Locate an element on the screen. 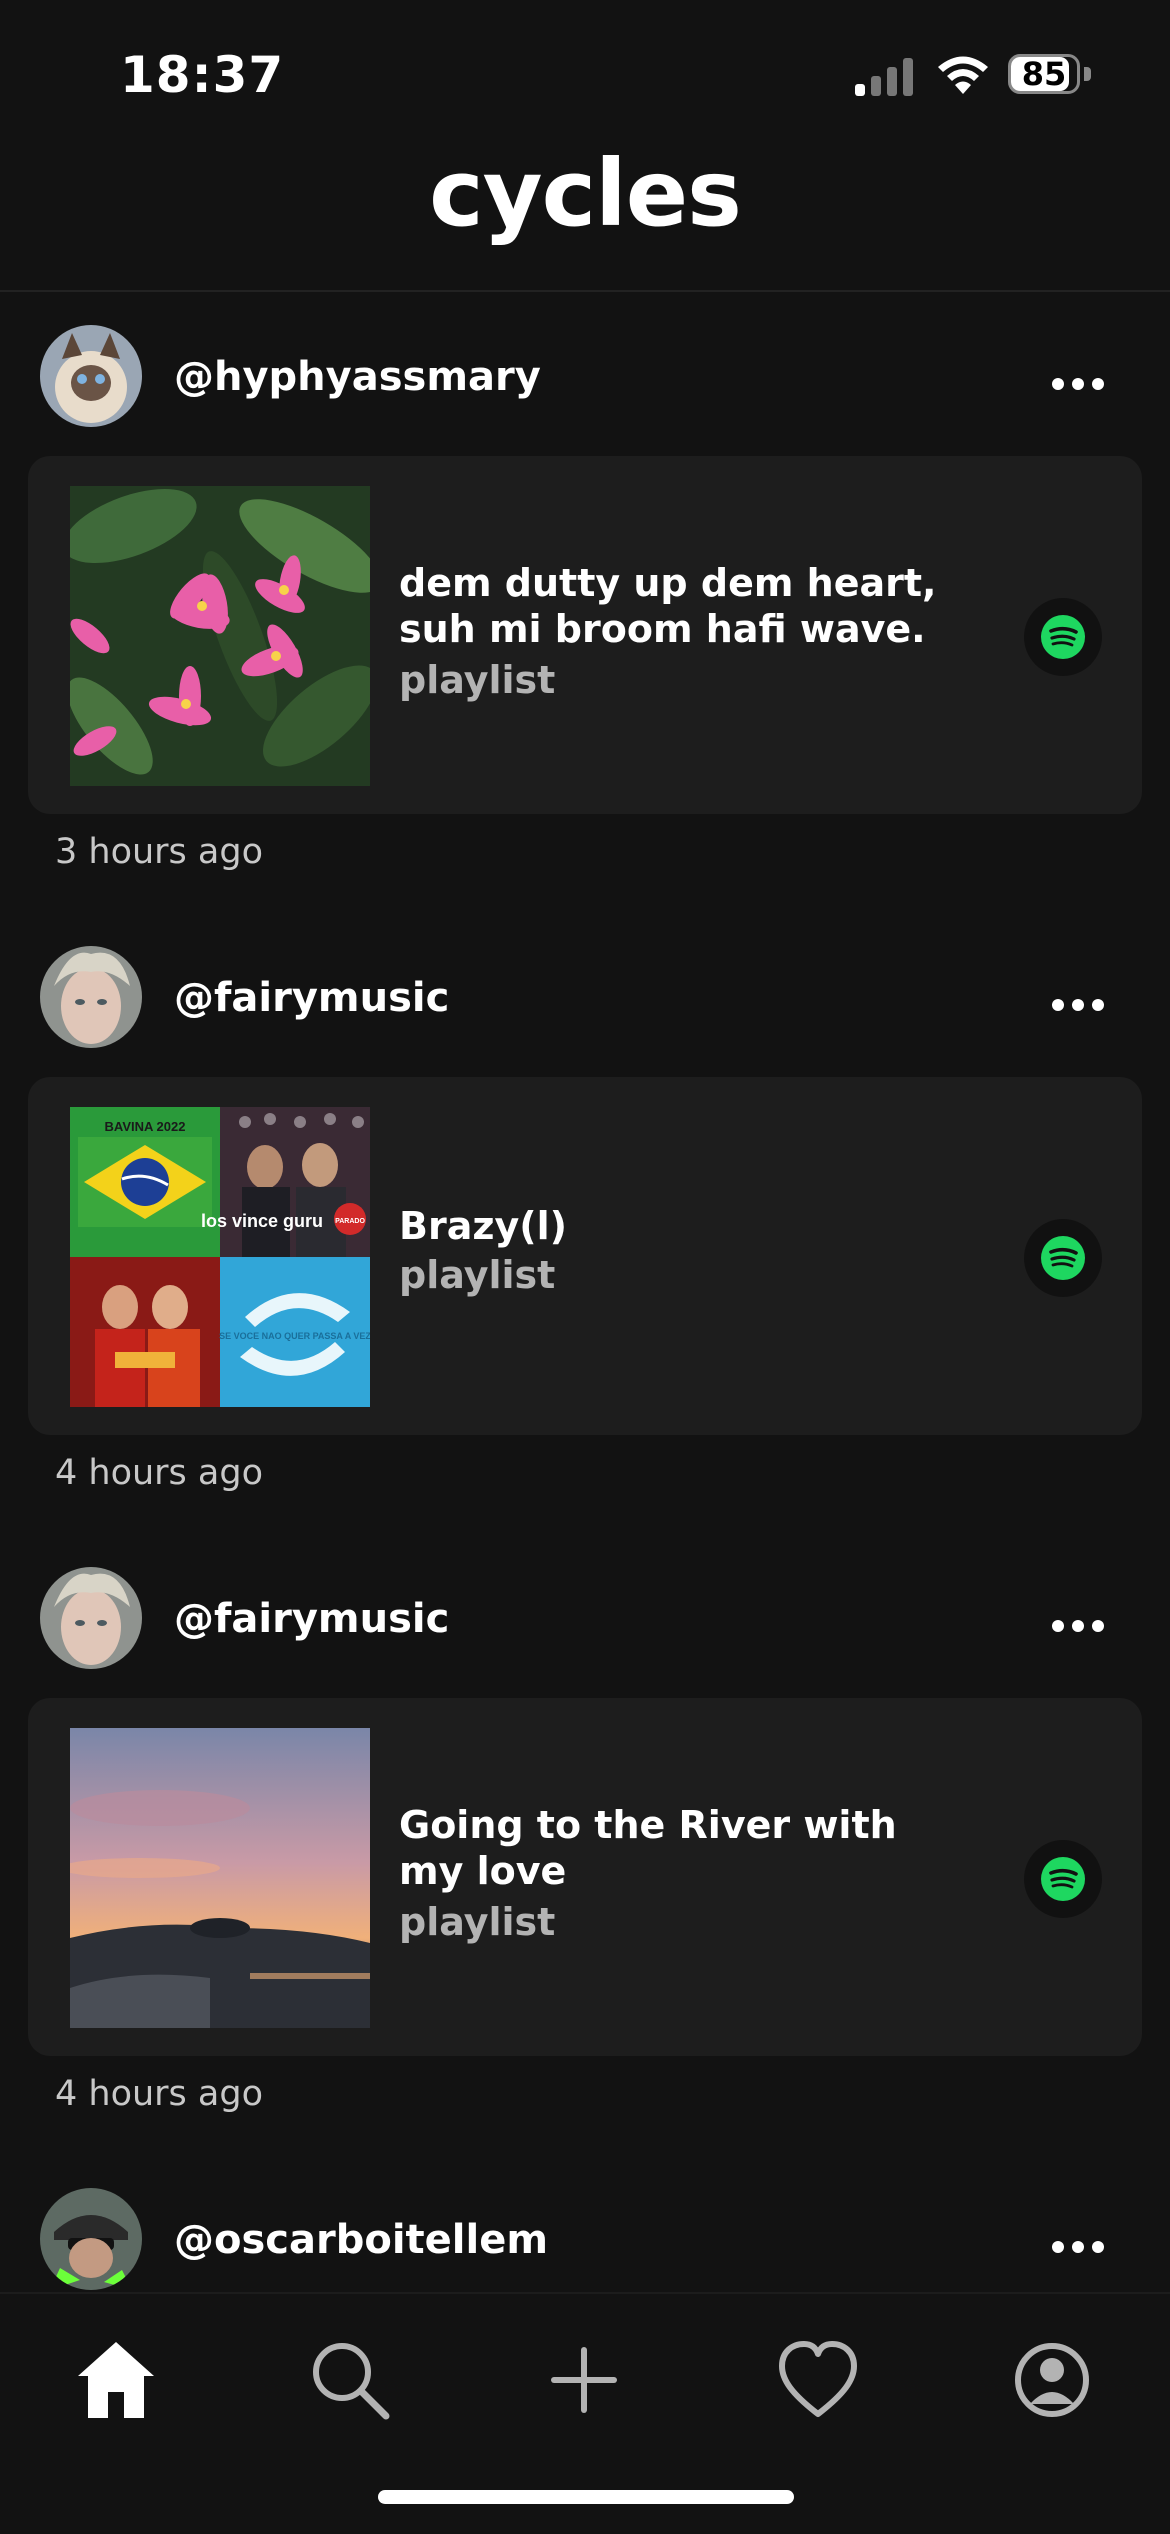 This screenshot has height=2534, width=1170. home-indicator is located at coordinates (586, 2497).